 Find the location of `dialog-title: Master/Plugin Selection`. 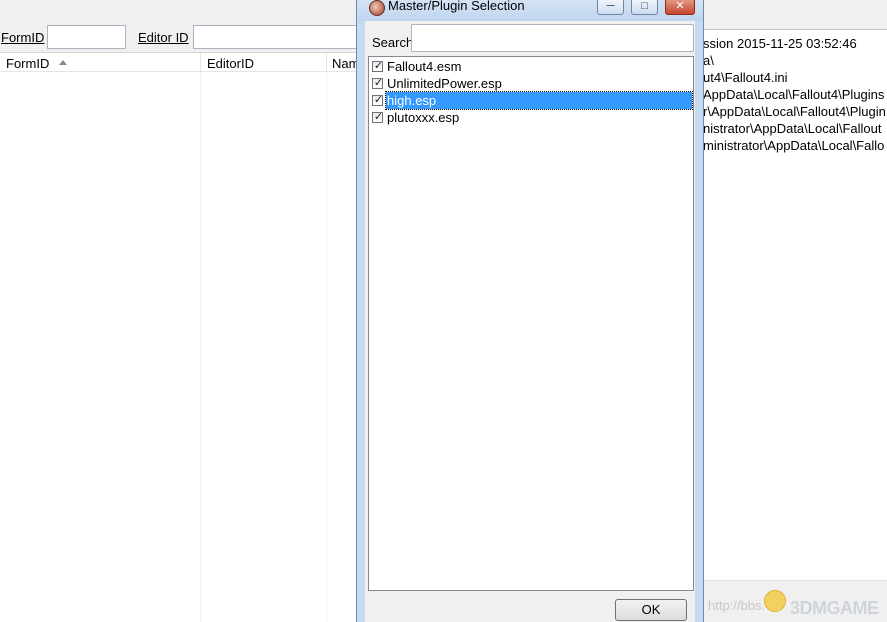

dialog-title: Master/Plugin Selection is located at coordinates (456, 6).